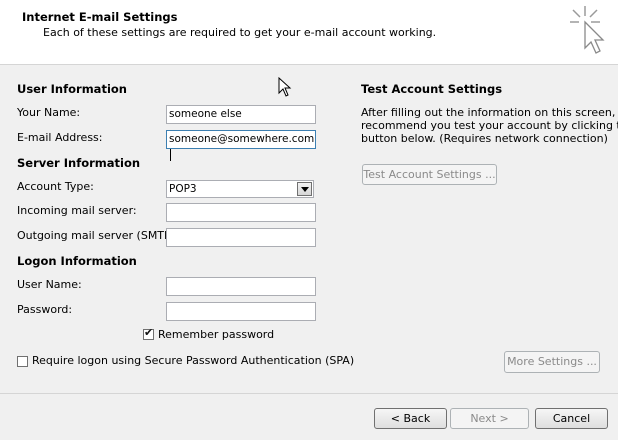  Describe the element at coordinates (72, 89) in the screenshot. I see `user-info-heading: User Information` at that location.